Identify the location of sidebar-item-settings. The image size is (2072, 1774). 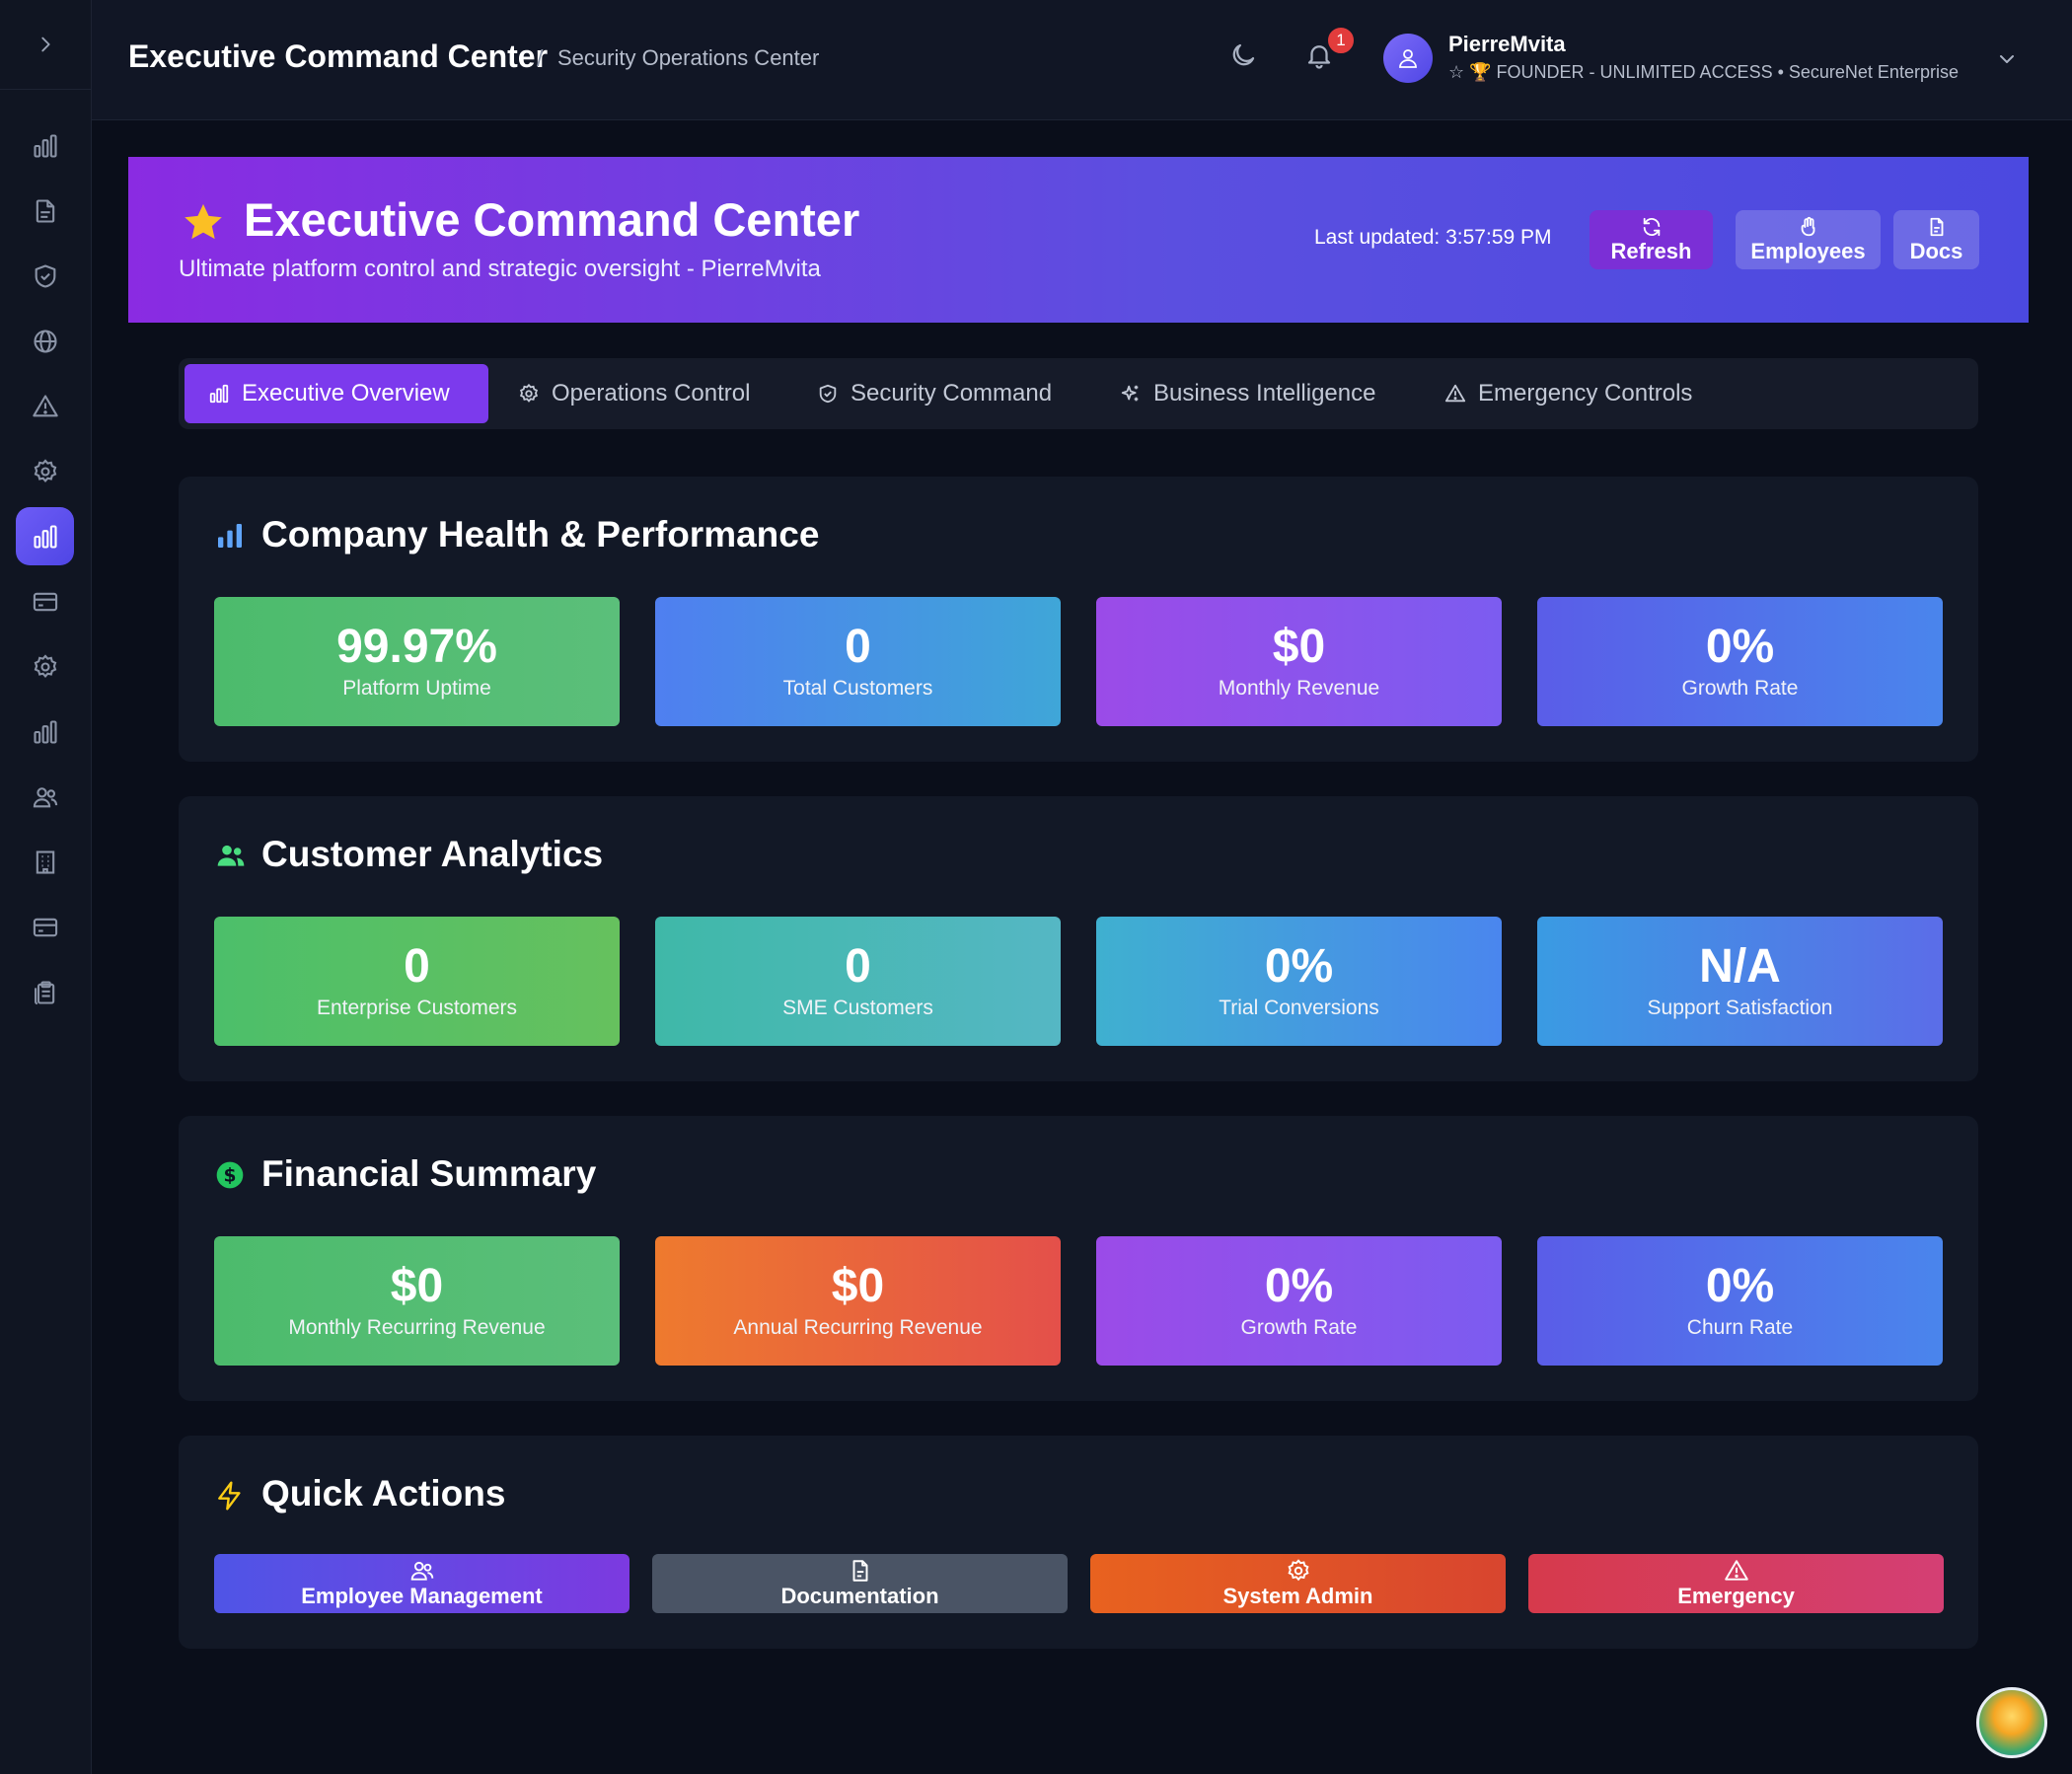
(45, 471).